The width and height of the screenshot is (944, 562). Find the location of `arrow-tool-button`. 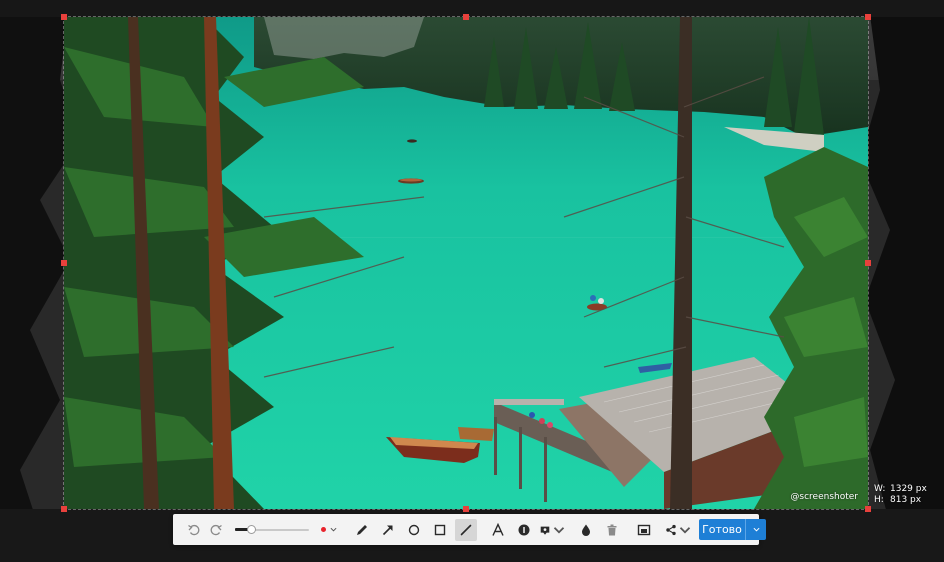

arrow-tool-button is located at coordinates (388, 530).